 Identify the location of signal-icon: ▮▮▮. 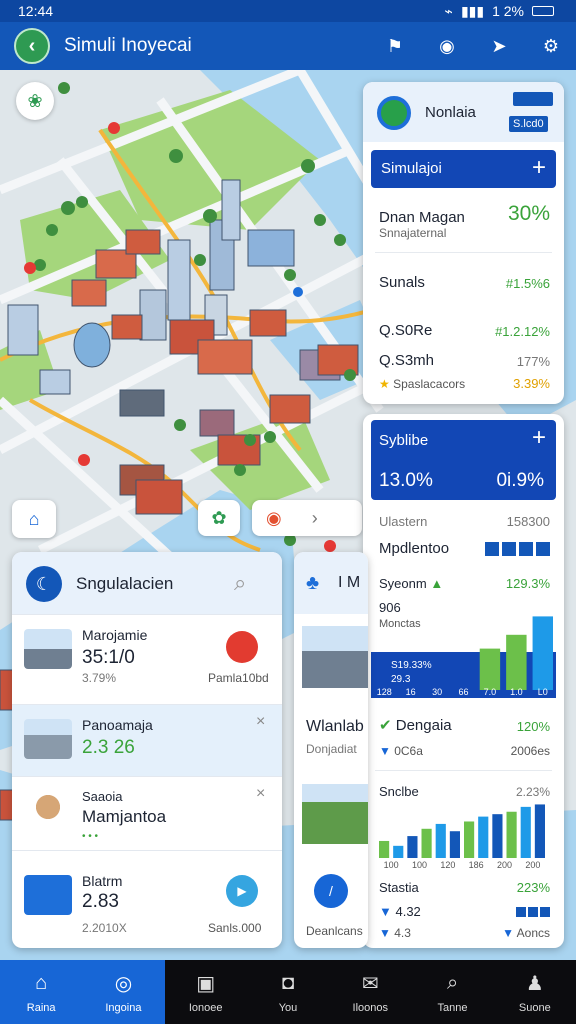
(472, 10).